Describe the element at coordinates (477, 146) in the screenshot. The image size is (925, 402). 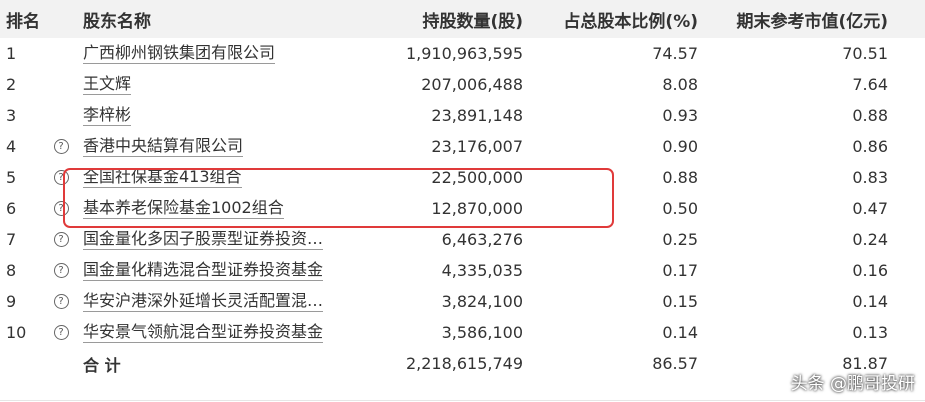
I see `shares-cell: 23,176,007` at that location.